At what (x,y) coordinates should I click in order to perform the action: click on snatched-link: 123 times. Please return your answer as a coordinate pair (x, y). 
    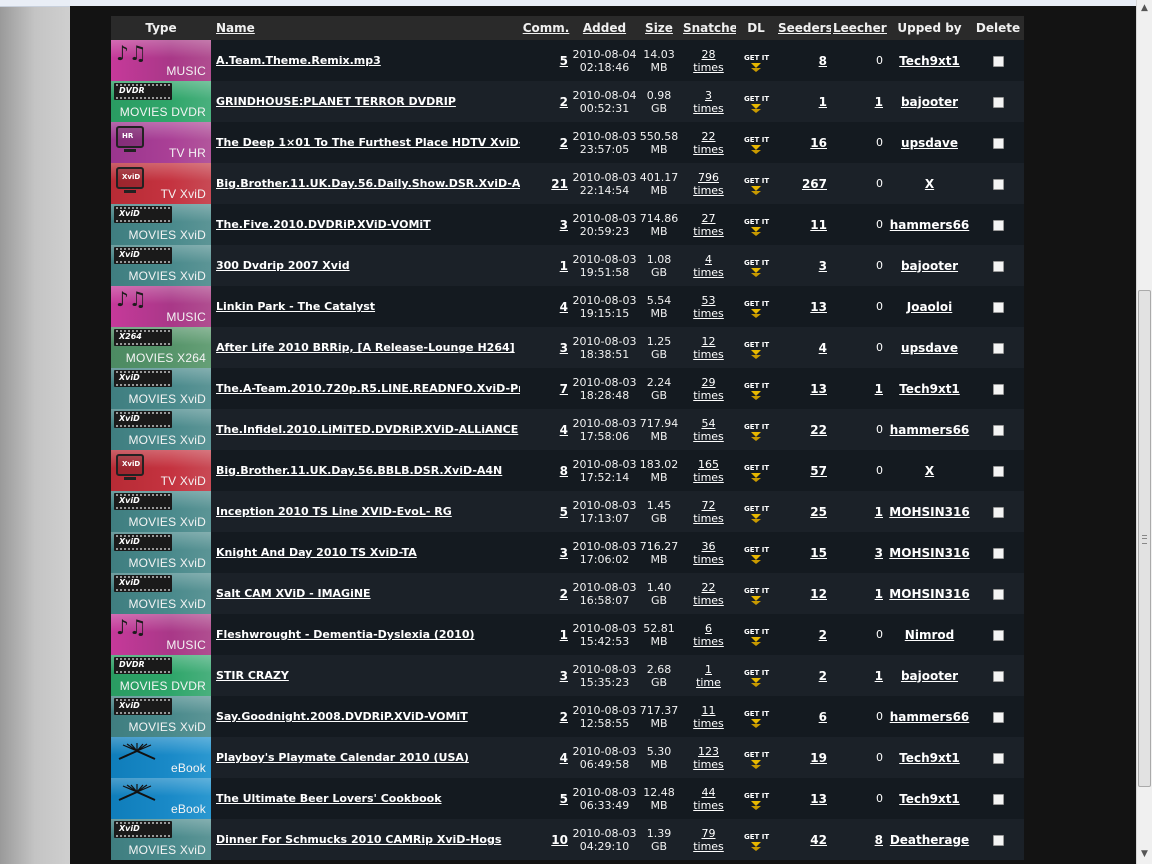
    Looking at the image, I should click on (708, 758).